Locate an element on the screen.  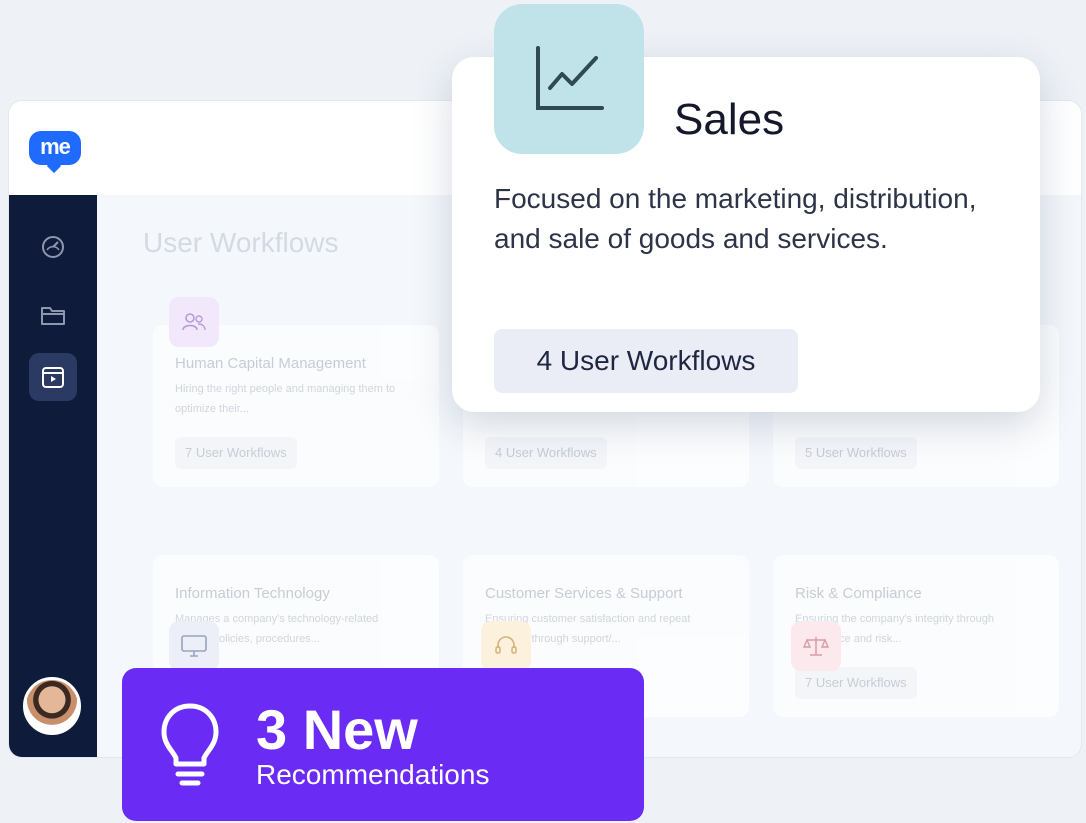
monitor-icon is located at coordinates (194, 646).